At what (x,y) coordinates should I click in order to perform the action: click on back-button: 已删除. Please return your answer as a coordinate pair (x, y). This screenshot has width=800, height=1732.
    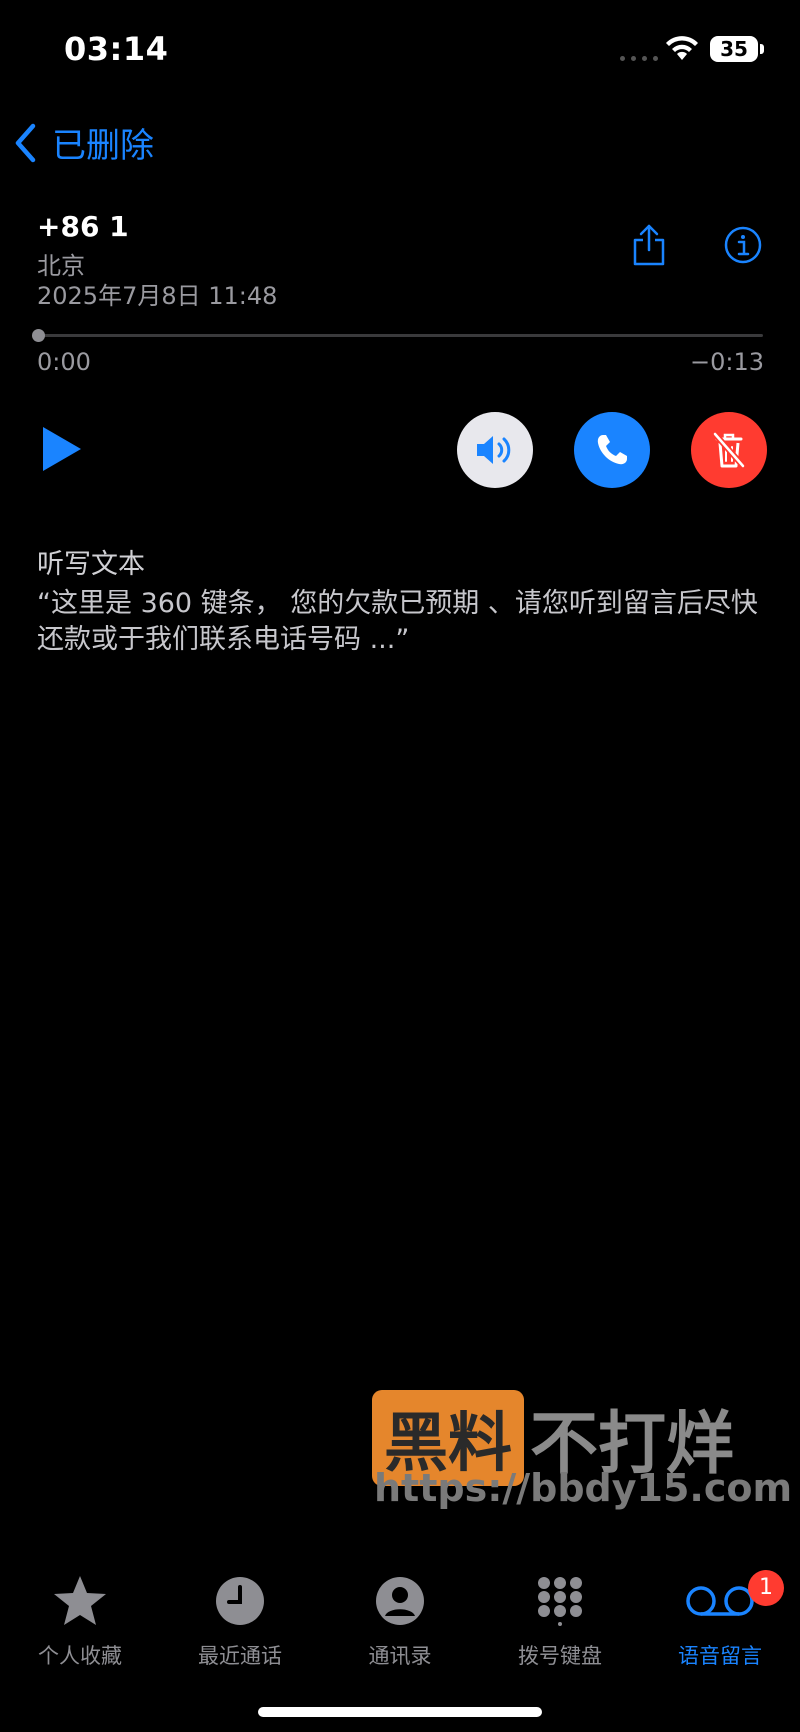
    Looking at the image, I should click on (84, 142).